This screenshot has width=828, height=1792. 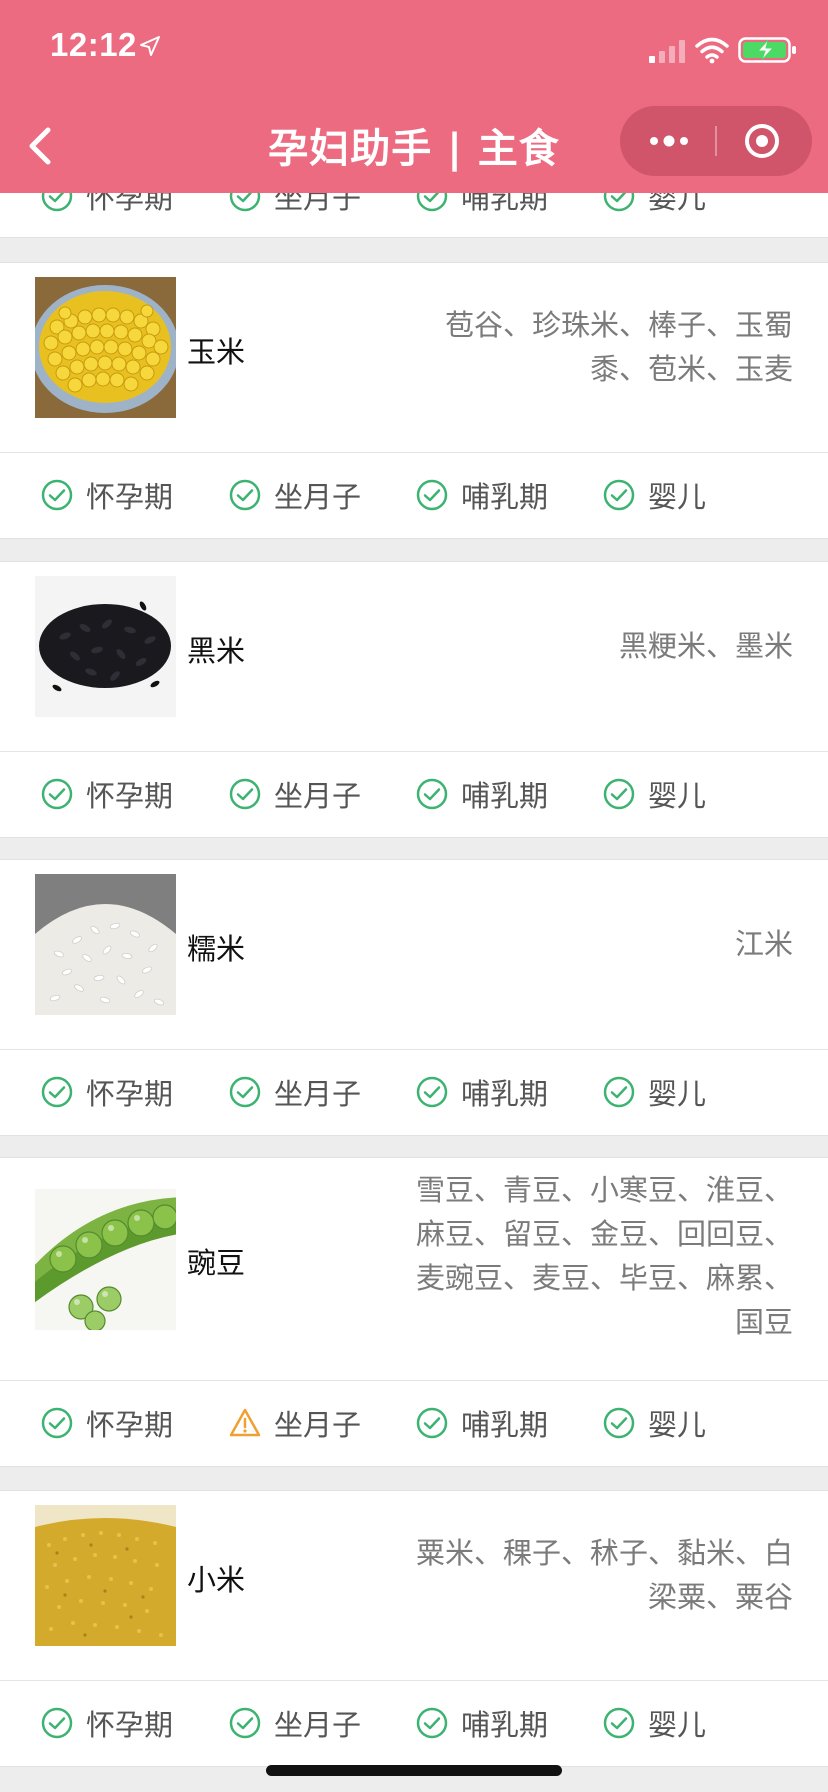 I want to click on millet-image, so click(x=105, y=1575).